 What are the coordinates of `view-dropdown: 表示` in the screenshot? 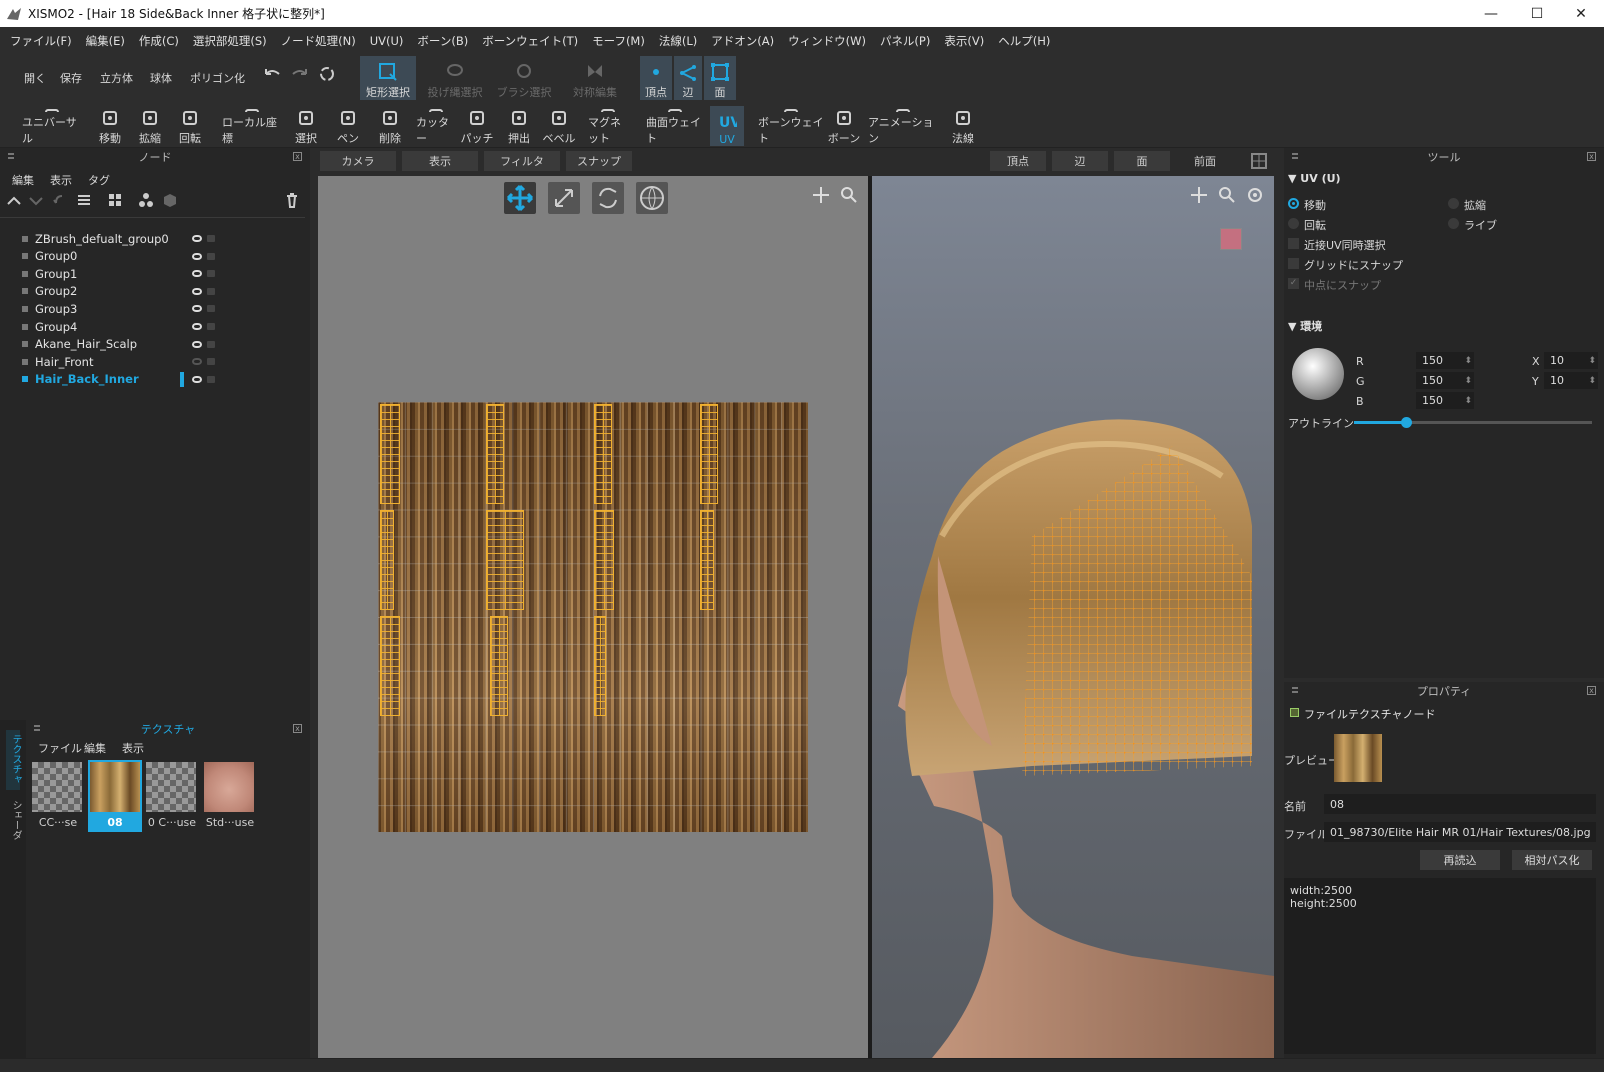 It's located at (440, 161).